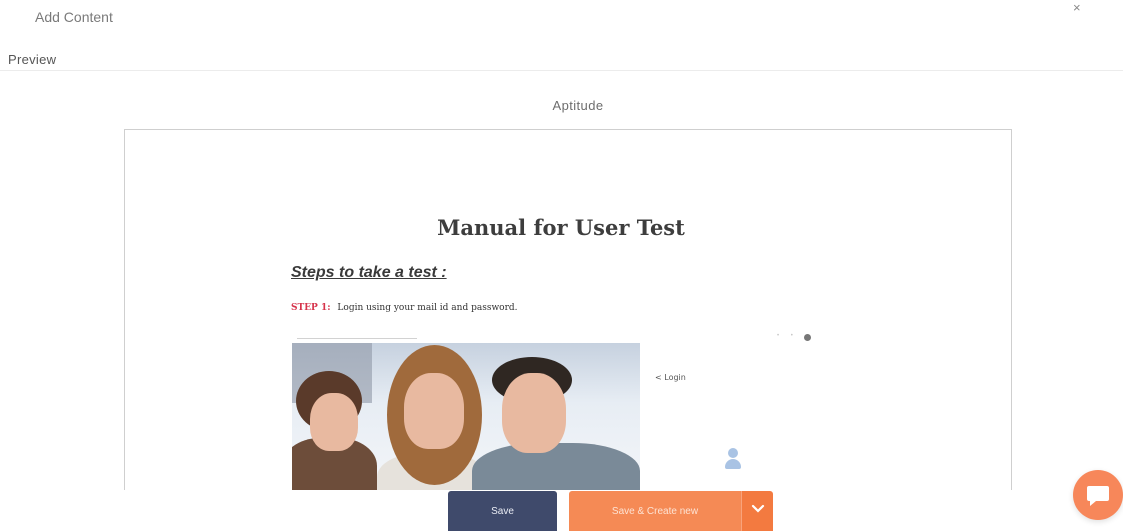 This screenshot has height=531, width=1123. Describe the element at coordinates (74, 17) in the screenshot. I see `modal-title: Add Content` at that location.